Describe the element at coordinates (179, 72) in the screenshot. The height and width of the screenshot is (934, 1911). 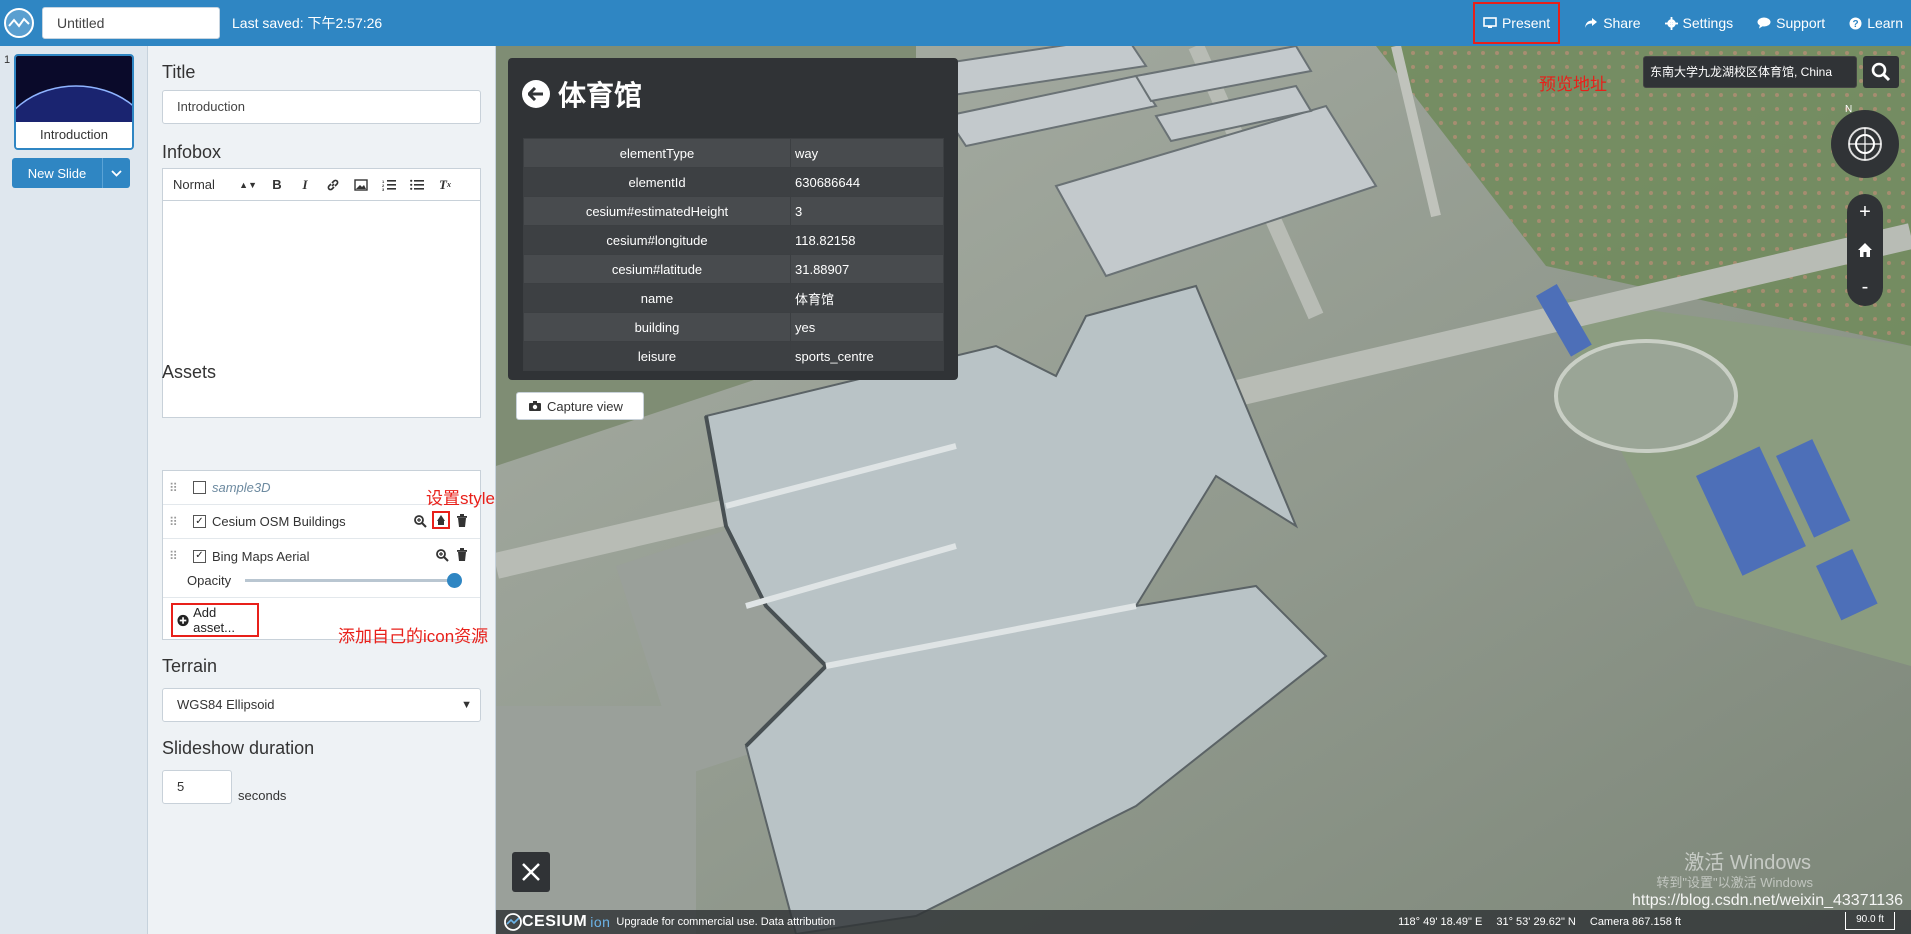
I see `title-heading: Title` at that location.